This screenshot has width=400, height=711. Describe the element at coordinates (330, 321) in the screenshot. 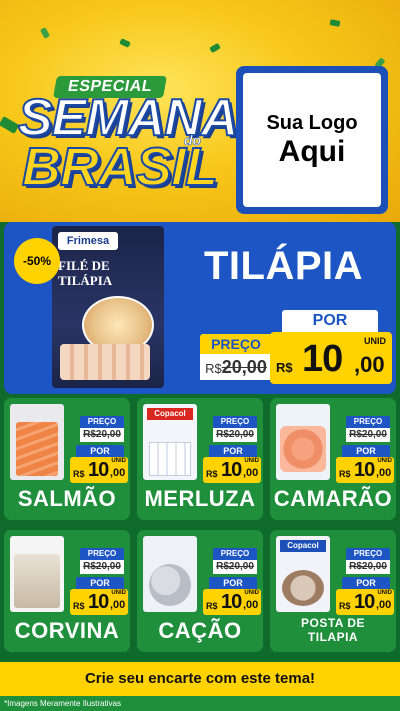

I see `featured-por-label: POR` at that location.